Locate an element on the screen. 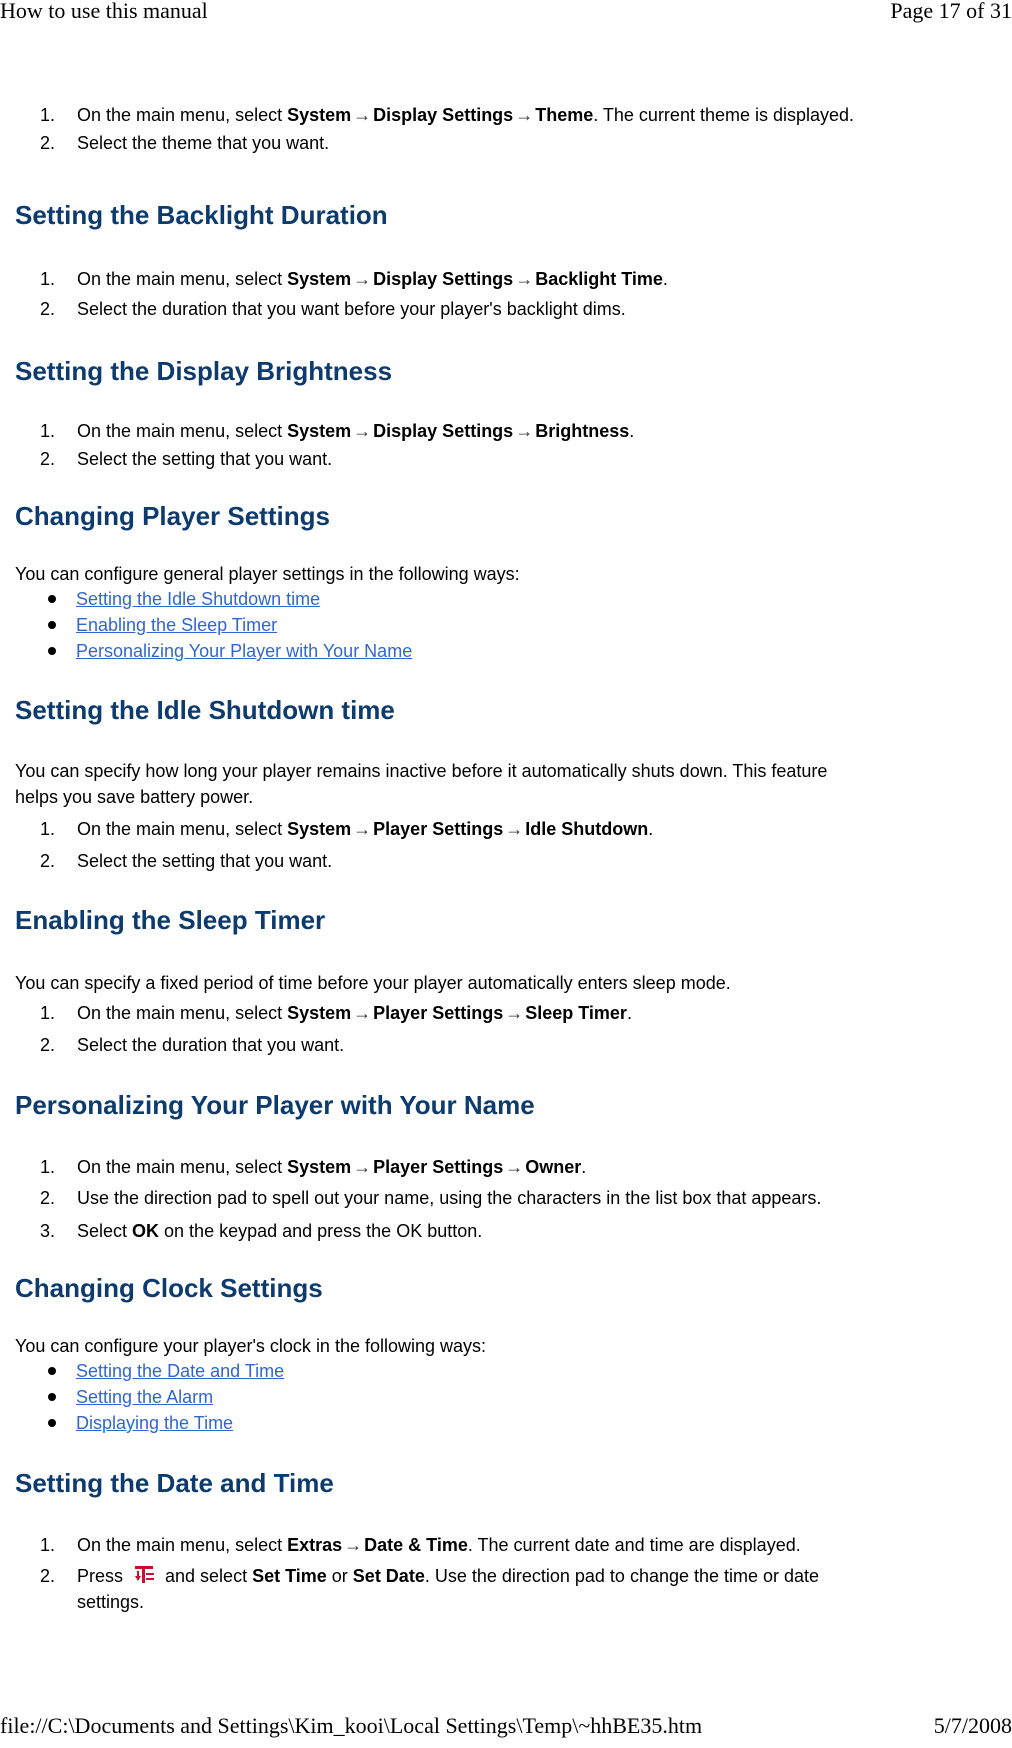 The height and width of the screenshot is (1748, 1012). menu-path-item: Theme is located at coordinates (564, 115).